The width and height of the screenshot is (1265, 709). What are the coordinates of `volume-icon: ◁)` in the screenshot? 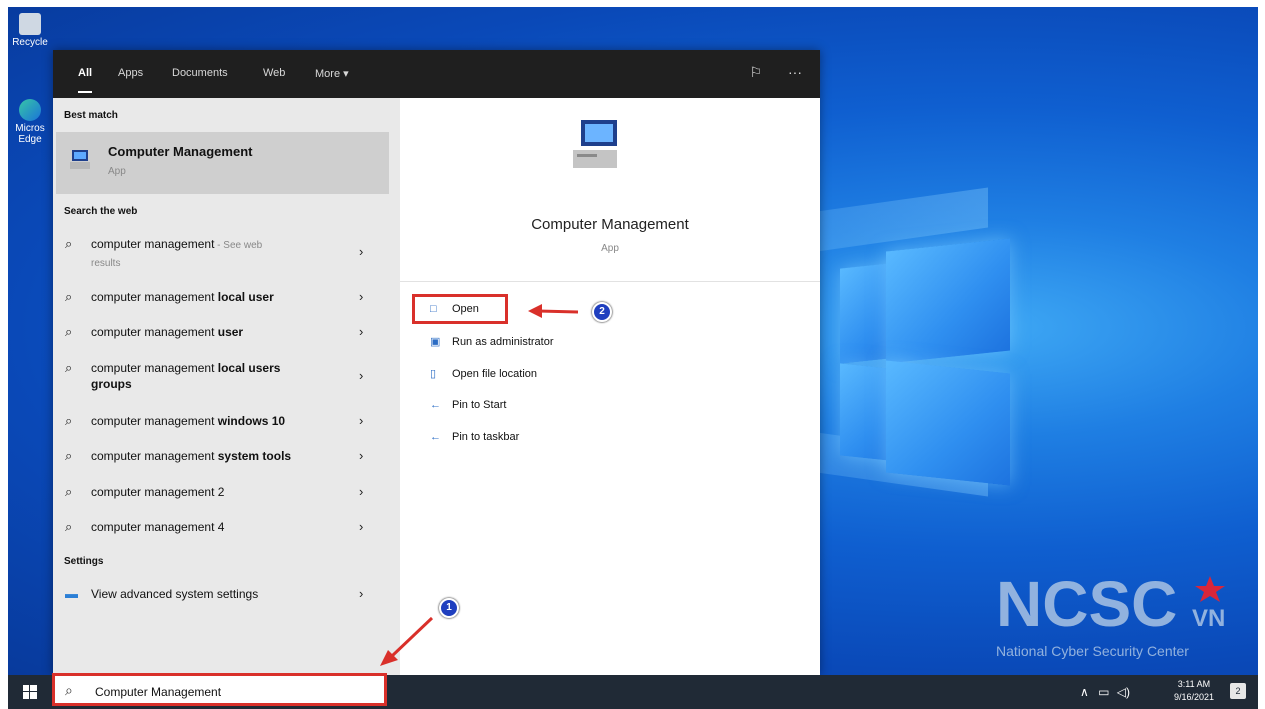 It's located at (1123, 692).